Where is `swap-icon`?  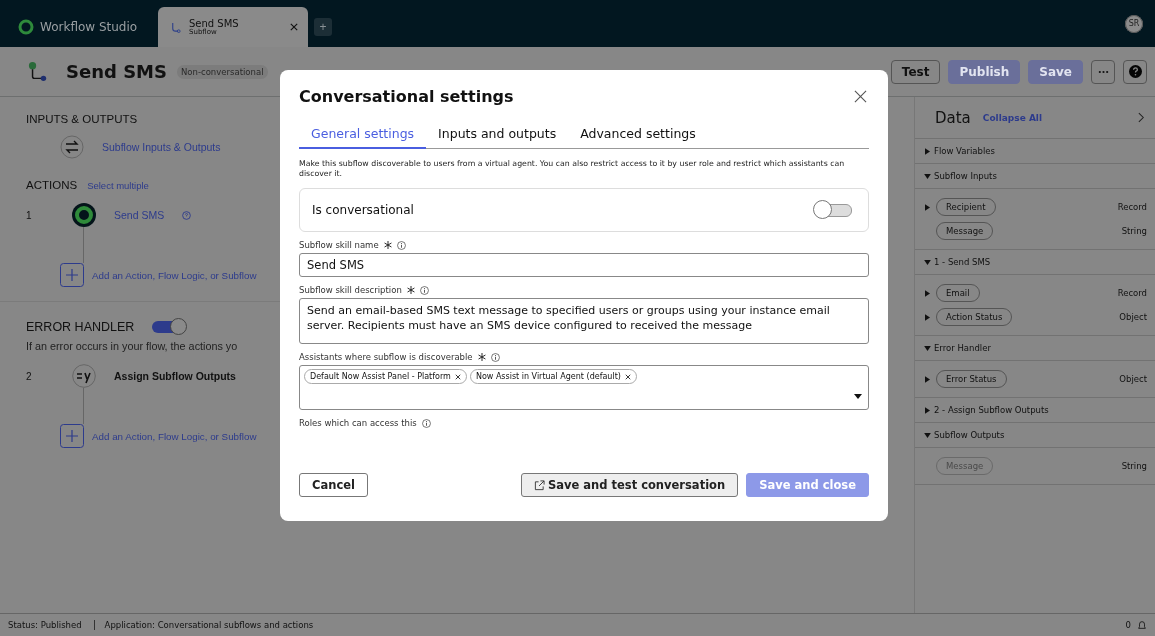
swap-icon is located at coordinates (72, 147).